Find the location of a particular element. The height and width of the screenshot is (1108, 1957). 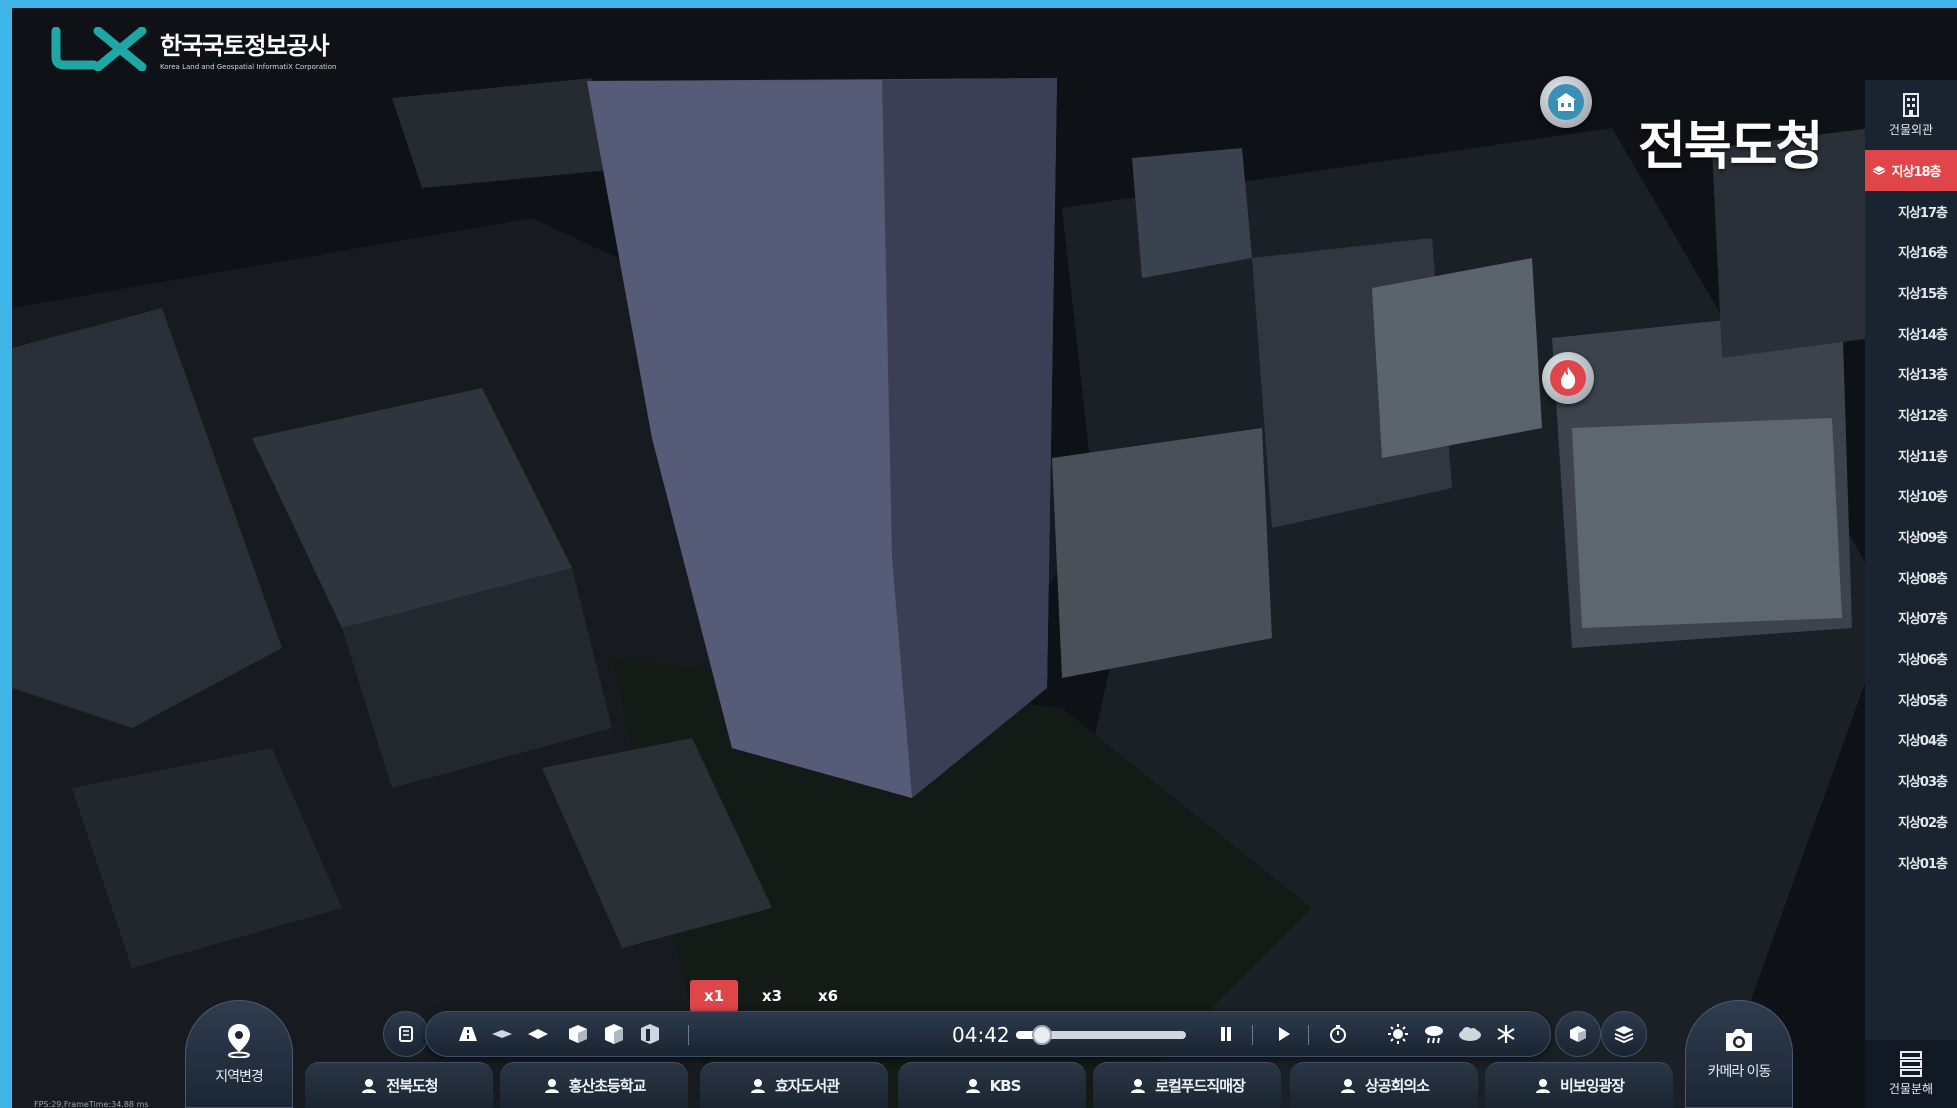

layer-flat-icon is located at coordinates (502, 1034).